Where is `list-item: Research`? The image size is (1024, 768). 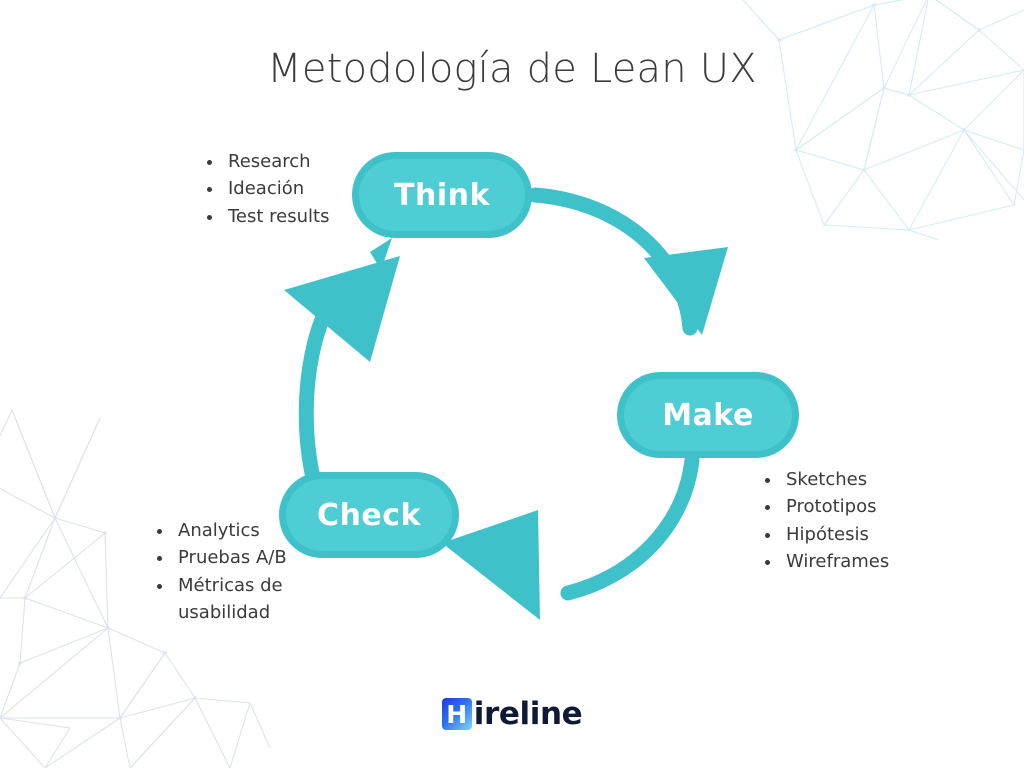
list-item: Research is located at coordinates (319, 161).